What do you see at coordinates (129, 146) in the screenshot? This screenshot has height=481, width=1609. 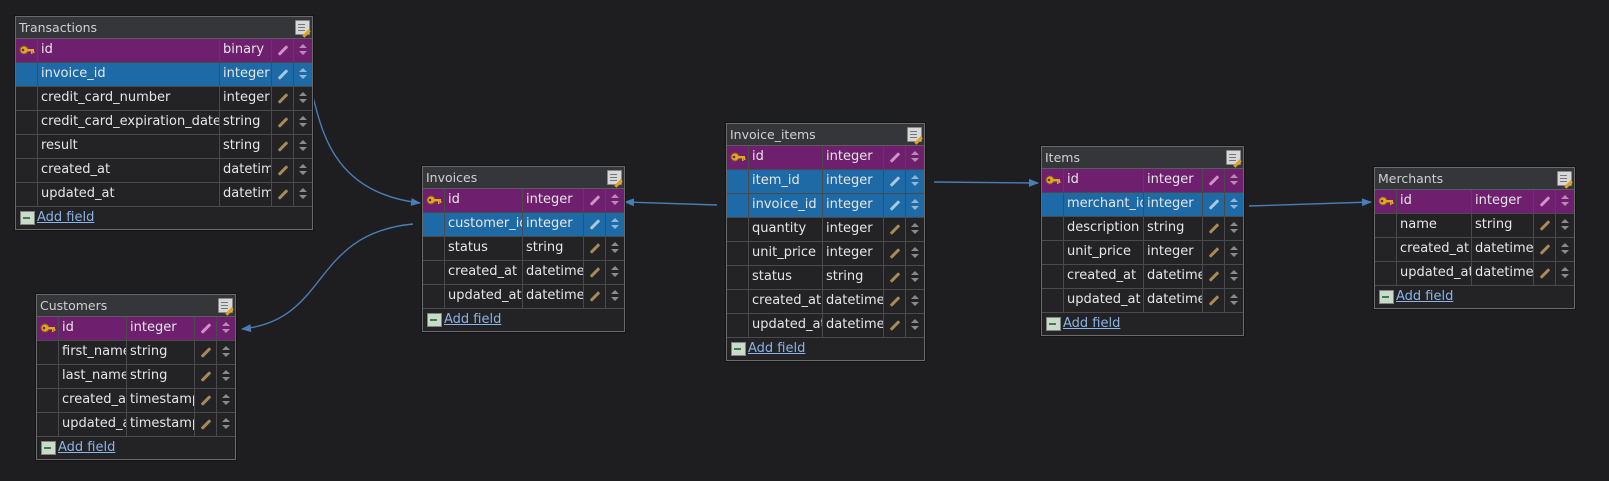 I see `field-name: result` at bounding box center [129, 146].